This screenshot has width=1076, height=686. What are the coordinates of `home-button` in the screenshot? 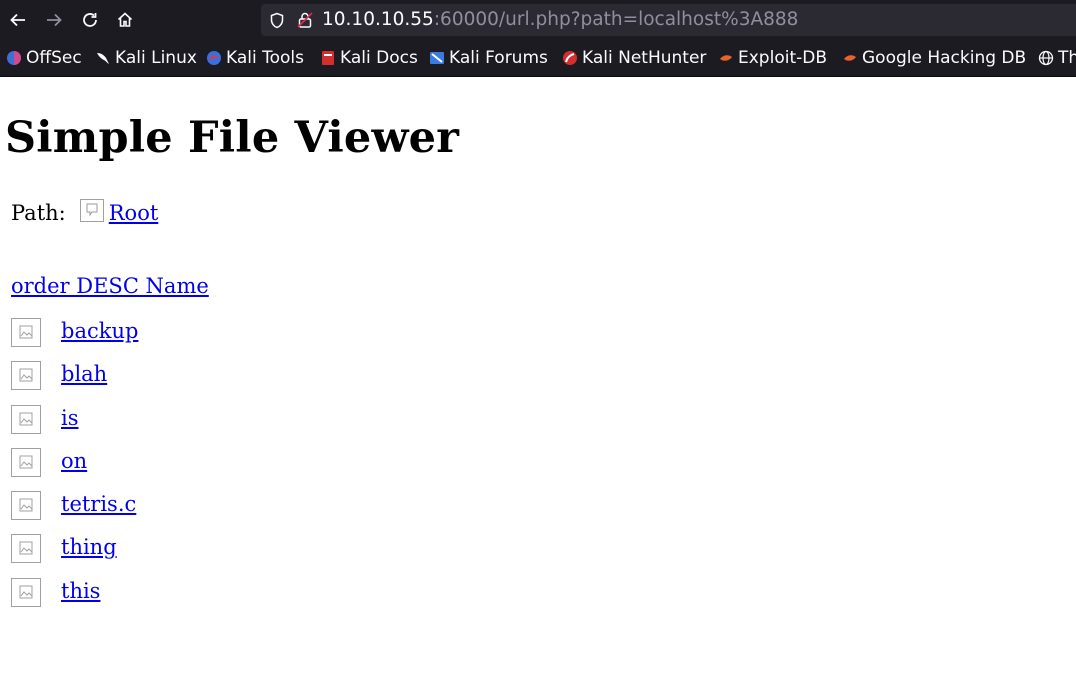 It's located at (125, 20).